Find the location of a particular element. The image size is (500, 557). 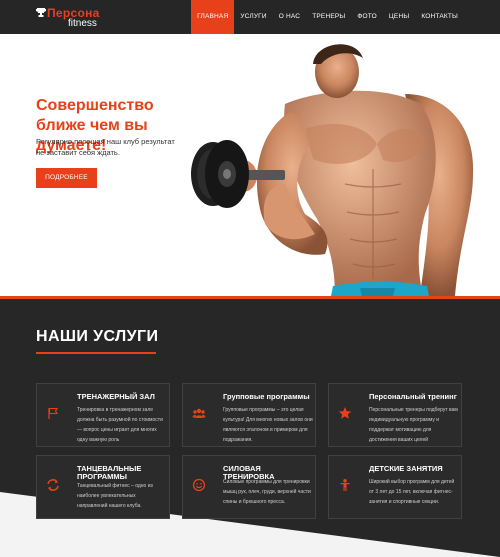

nav-item-trainers: ТРЕНЕРЫ is located at coordinates (328, 17).